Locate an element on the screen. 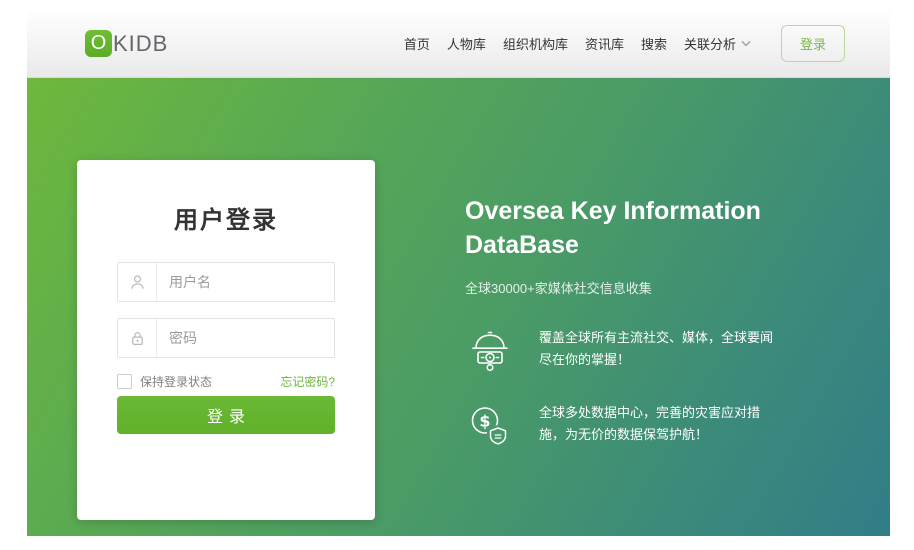  nav-item-relation-analysis: 关联分析 is located at coordinates (717, 43).